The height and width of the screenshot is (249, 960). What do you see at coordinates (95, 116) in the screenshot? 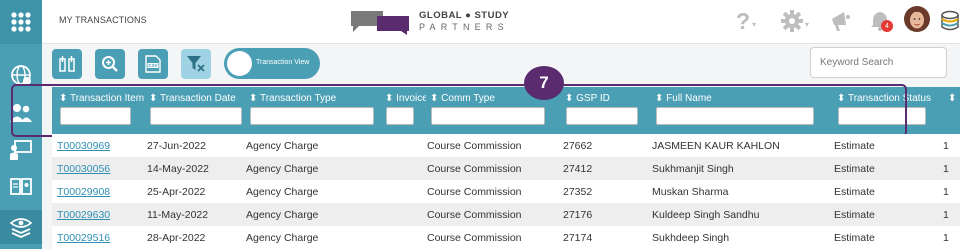
I see `filter-transaction-item` at bounding box center [95, 116].